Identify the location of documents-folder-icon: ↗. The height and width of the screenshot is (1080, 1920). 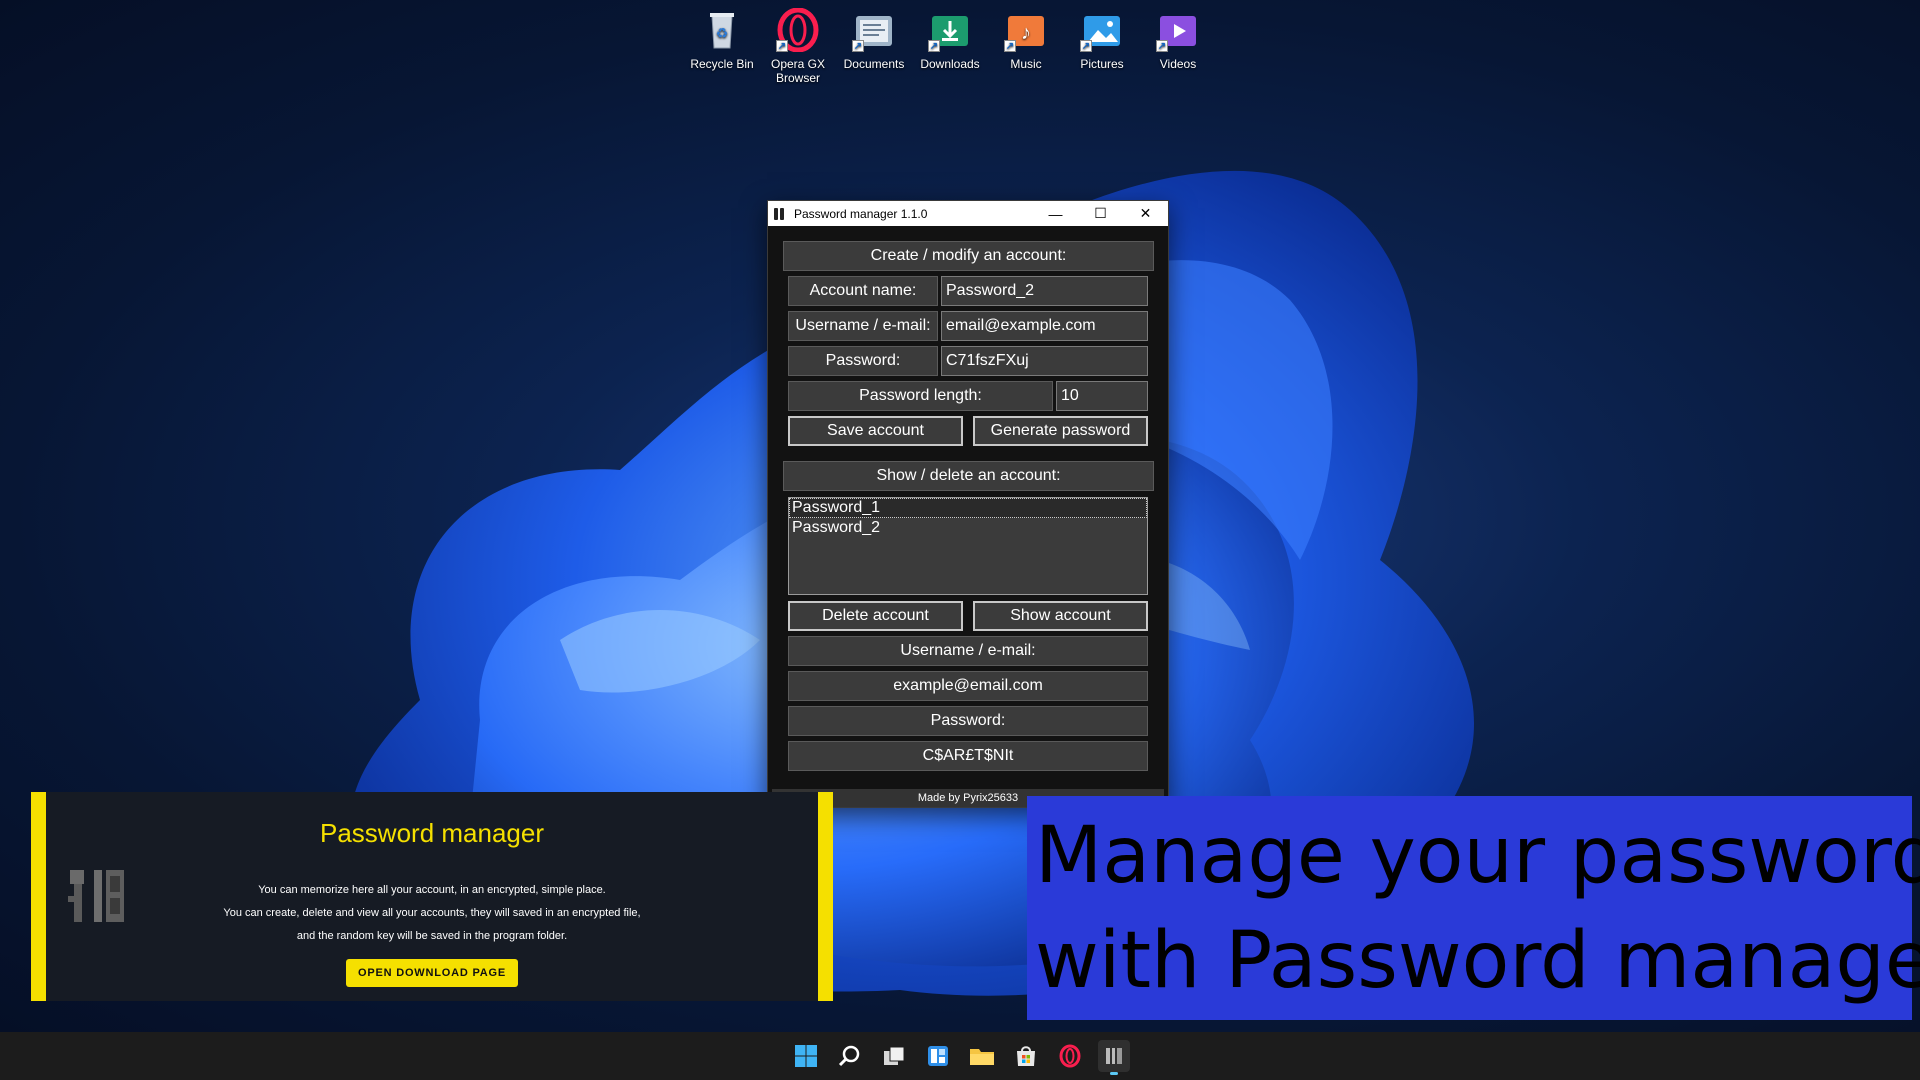
(874, 30).